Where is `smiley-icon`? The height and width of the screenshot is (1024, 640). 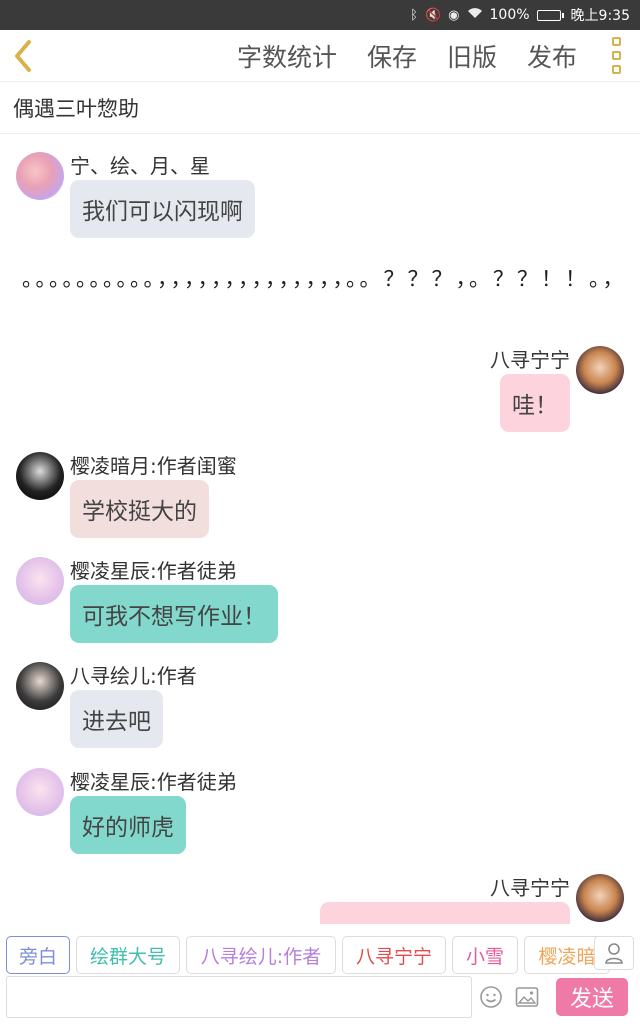
smiley-icon is located at coordinates (491, 997).